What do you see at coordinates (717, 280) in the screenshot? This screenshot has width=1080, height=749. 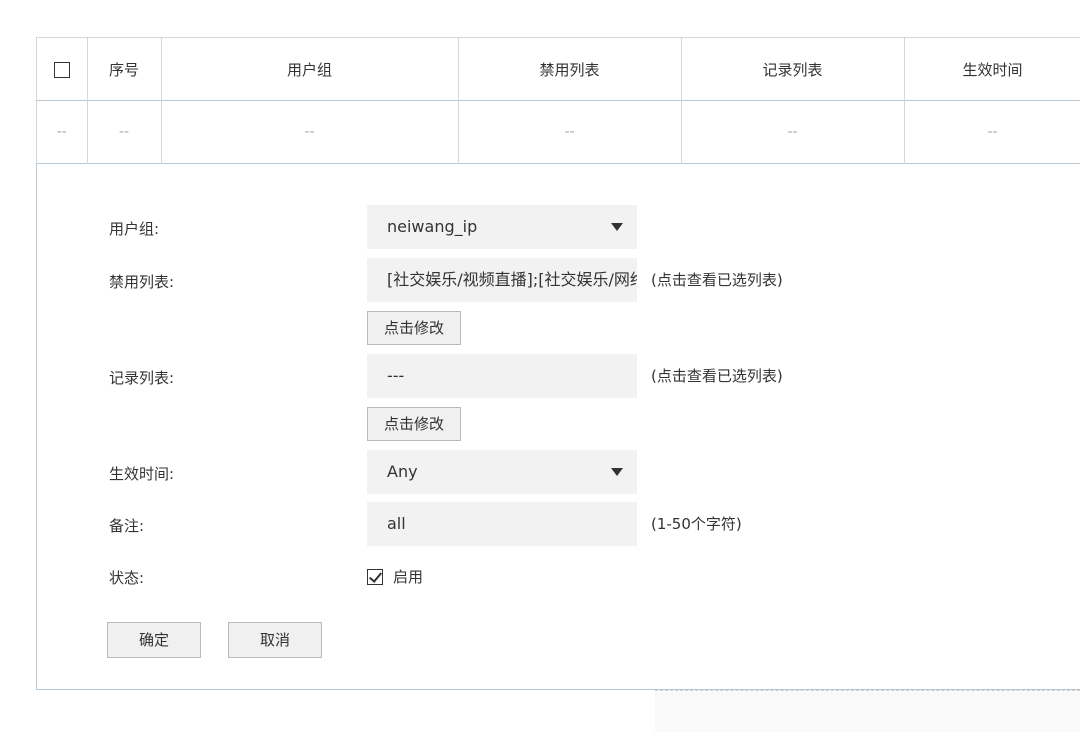 I see `ban-list-view-link: (点击查看已选列表)` at bounding box center [717, 280].